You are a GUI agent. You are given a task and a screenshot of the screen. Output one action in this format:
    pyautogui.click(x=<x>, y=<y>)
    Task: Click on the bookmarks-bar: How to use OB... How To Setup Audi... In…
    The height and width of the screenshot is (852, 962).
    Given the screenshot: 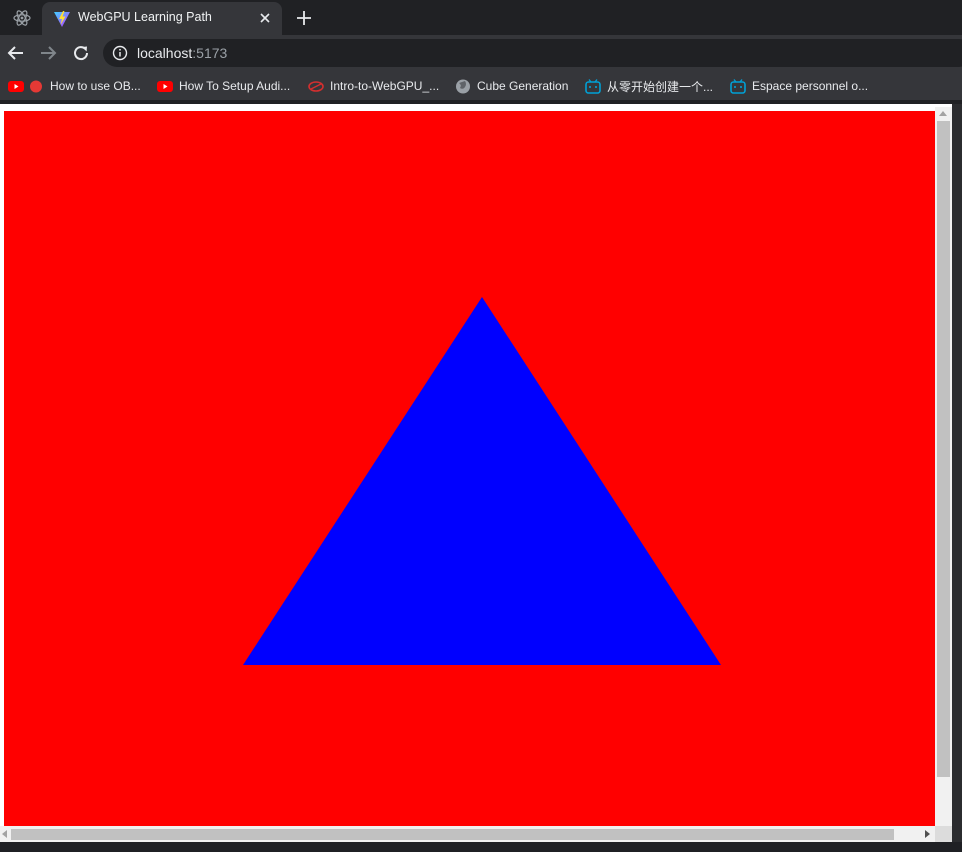 What is the action you would take?
    pyautogui.click(x=481, y=85)
    